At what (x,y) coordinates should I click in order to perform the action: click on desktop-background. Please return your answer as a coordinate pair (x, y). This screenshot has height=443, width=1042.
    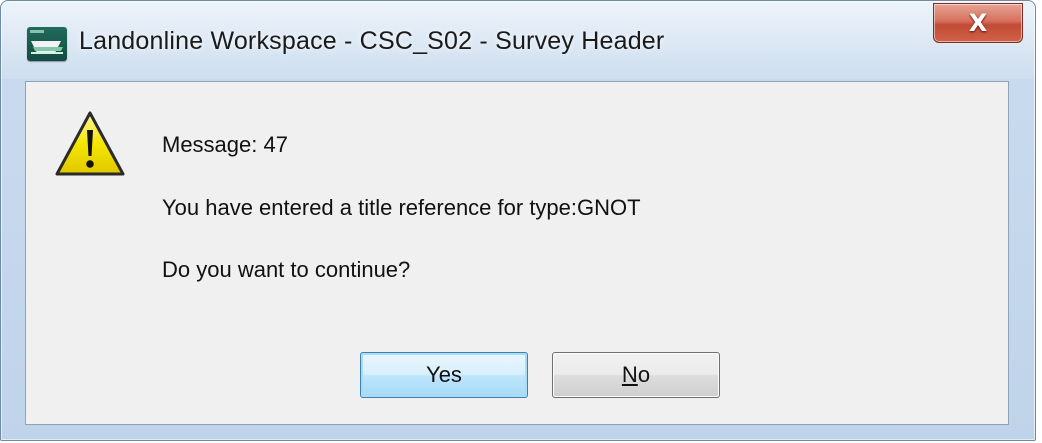
    Looking at the image, I should click on (1039, 221).